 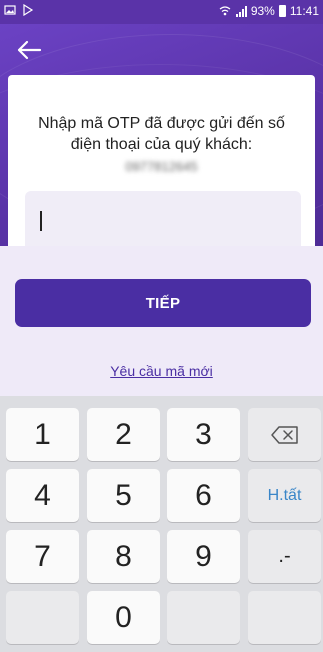 What do you see at coordinates (284, 495) in the screenshot?
I see `done-key: H.tất` at bounding box center [284, 495].